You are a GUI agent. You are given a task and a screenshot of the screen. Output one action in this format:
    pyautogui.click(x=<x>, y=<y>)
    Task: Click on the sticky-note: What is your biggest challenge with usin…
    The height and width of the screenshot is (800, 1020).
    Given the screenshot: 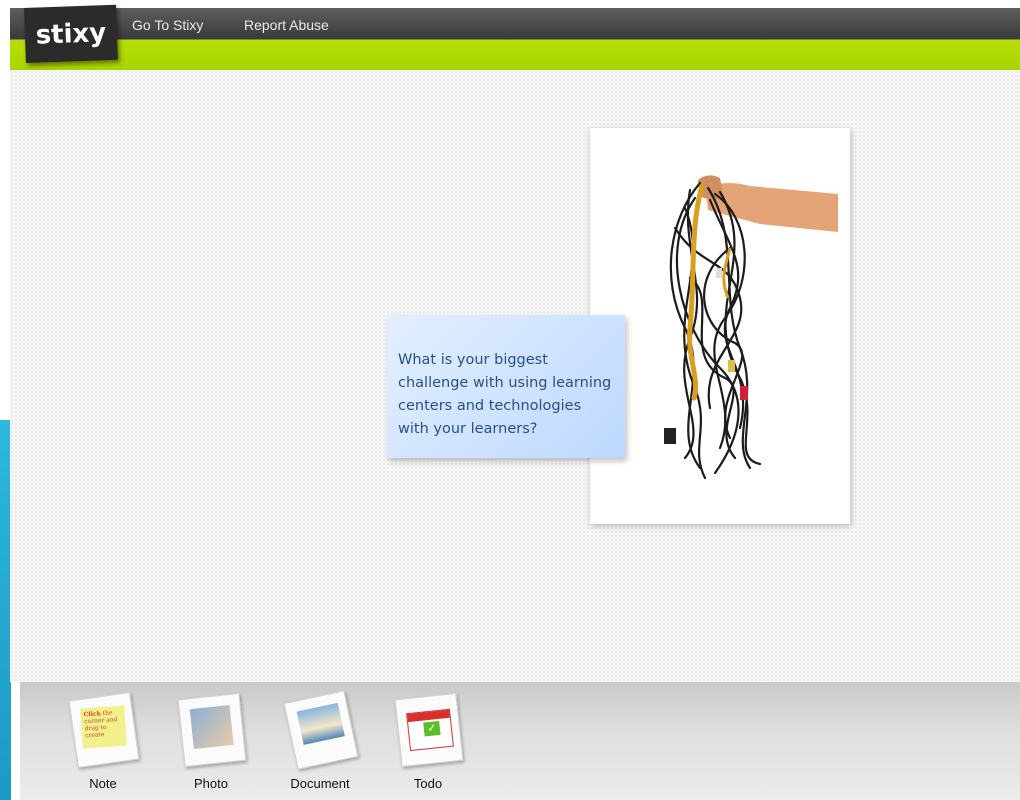 What is the action you would take?
    pyautogui.click(x=506, y=386)
    